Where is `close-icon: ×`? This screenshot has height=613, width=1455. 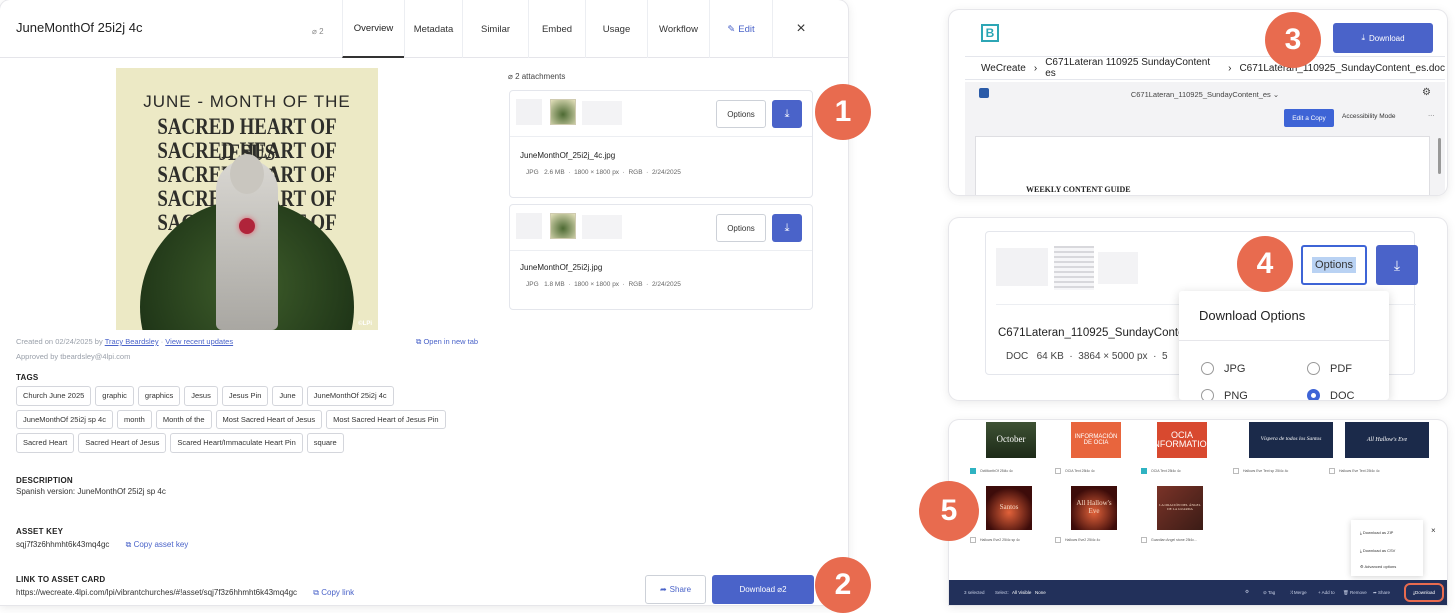 close-icon: × is located at coordinates (1433, 530).